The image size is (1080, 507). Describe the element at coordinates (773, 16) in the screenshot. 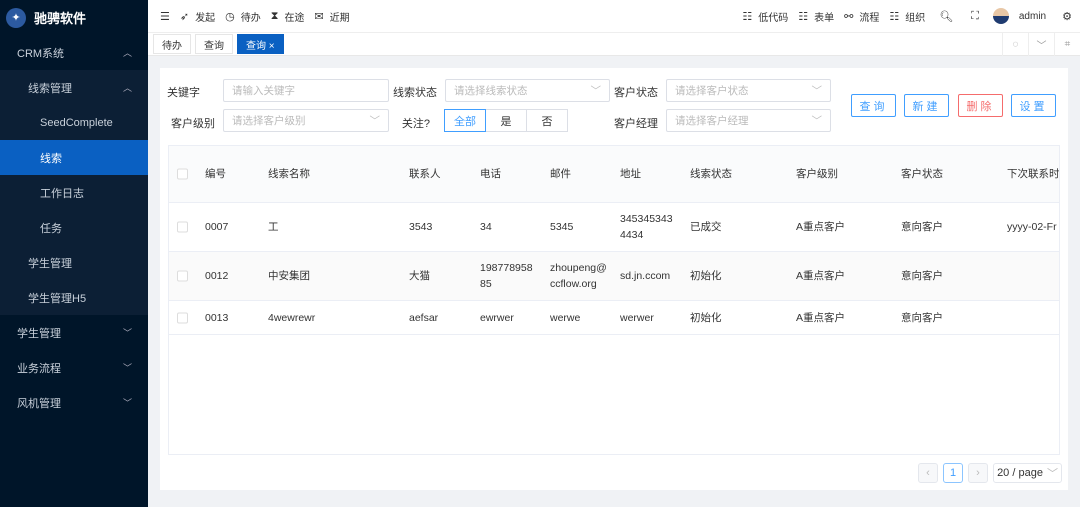

I see `nav-lowcode: 低代码` at that location.